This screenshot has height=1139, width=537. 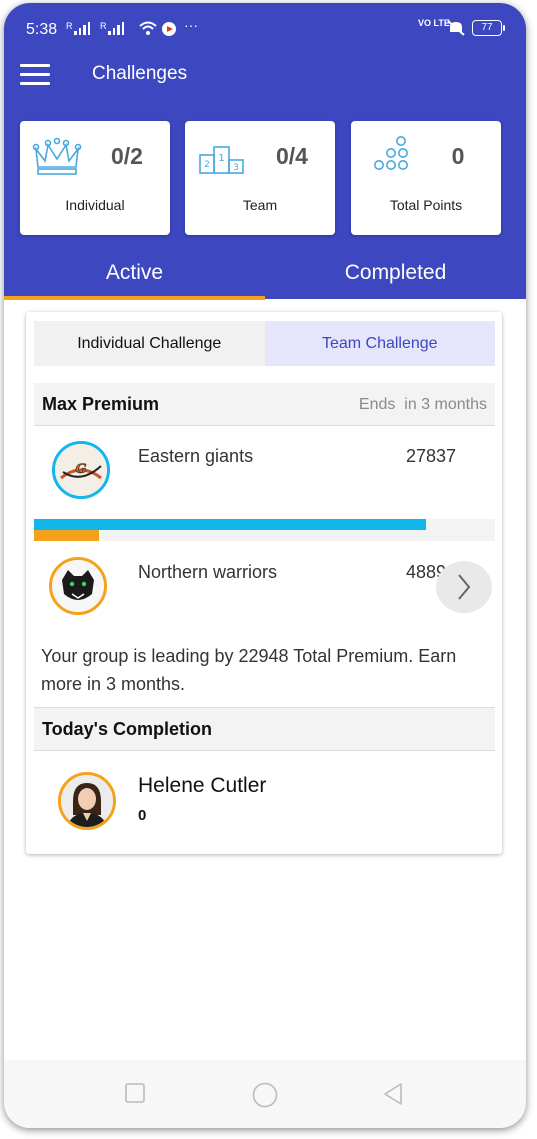 What do you see at coordinates (458, 156) in the screenshot?
I see `stat-value: 0` at bounding box center [458, 156].